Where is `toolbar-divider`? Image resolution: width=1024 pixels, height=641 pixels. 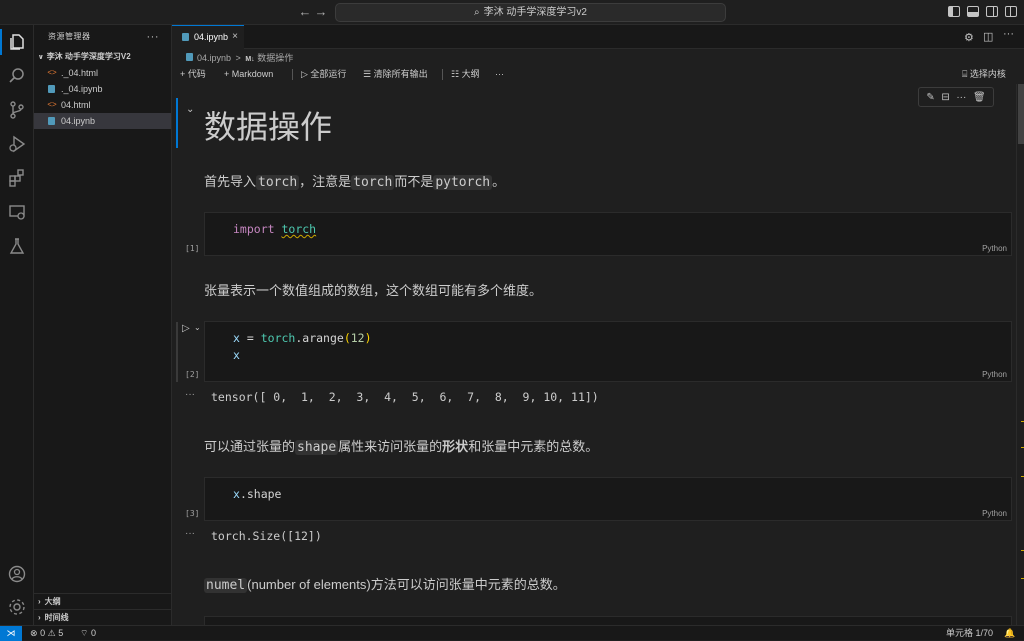
toolbar-divider is located at coordinates (442, 74).